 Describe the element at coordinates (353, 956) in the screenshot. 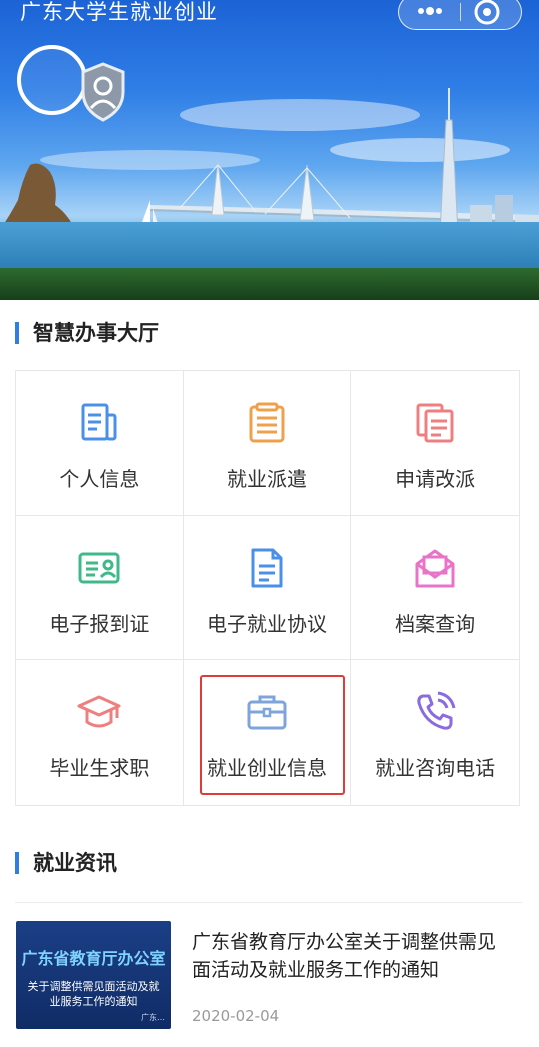

I see `news-title: 广东省教育厅办公室关于调整供需见面活动及就业服务工作的通知` at that location.